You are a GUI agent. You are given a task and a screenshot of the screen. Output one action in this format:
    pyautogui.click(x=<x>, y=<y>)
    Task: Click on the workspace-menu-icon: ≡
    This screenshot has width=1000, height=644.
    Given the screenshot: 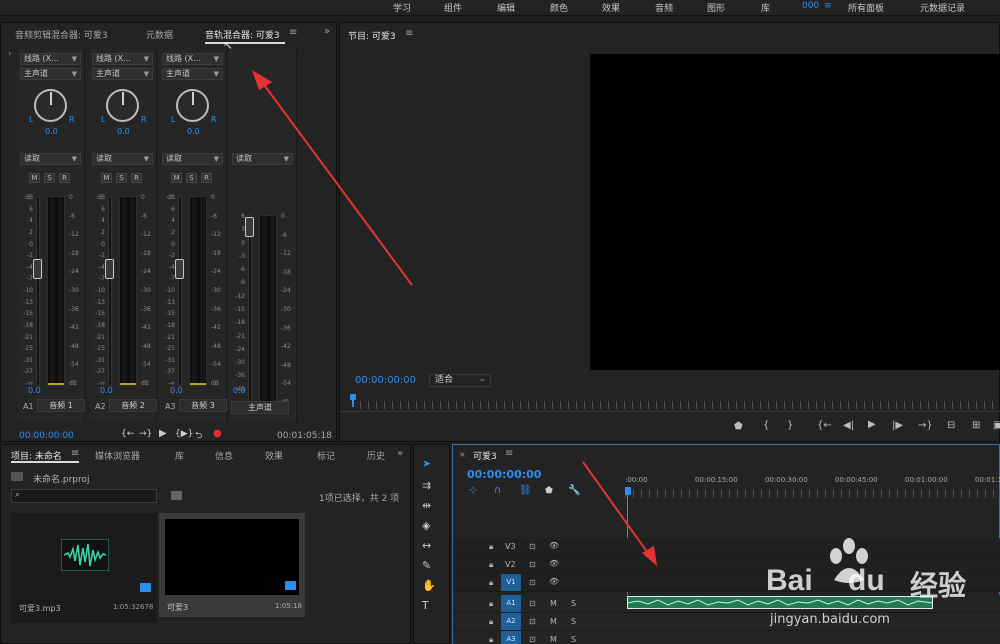 What is the action you would take?
    pyautogui.click(x=828, y=6)
    